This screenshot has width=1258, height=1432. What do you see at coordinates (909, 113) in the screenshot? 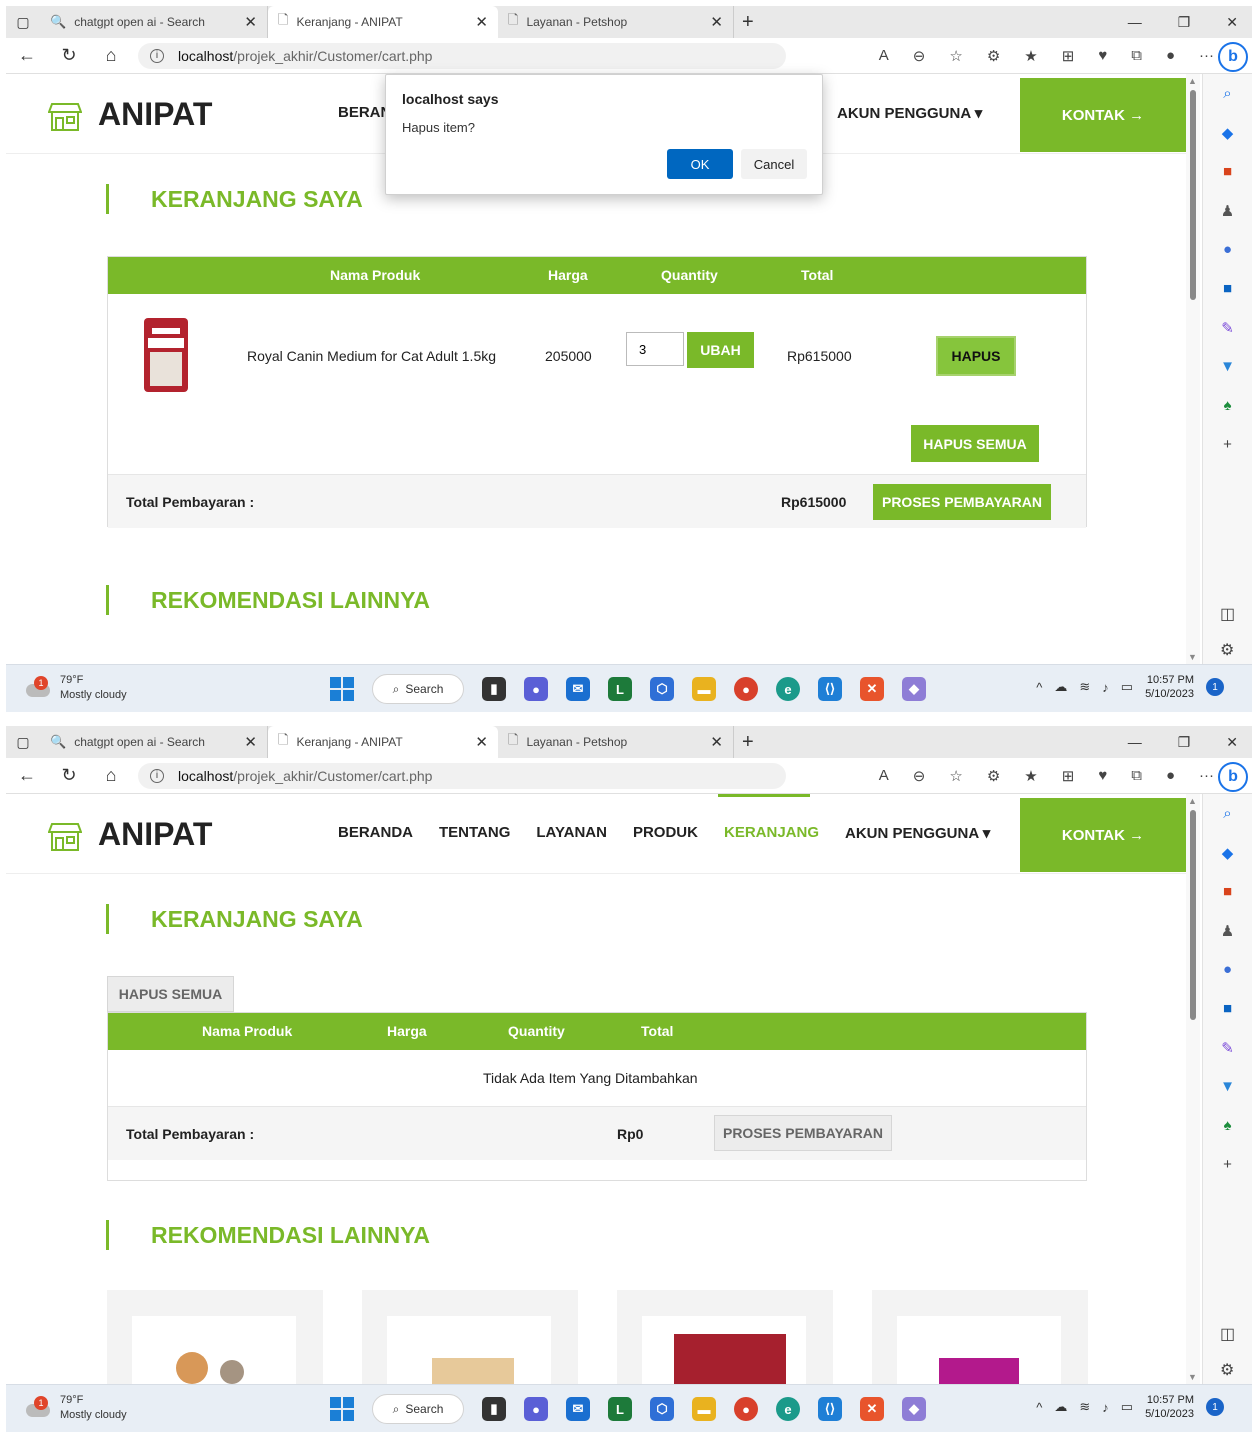
I see `nav-akun-pengguna: AKUN PENGGUNA ▾` at bounding box center [909, 113].